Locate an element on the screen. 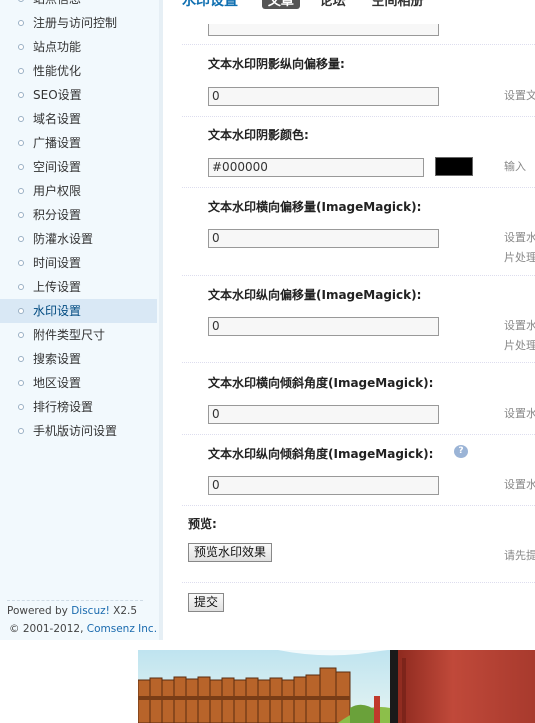  powered-by: Powered by Discuz! X2.5 is located at coordinates (72, 611).